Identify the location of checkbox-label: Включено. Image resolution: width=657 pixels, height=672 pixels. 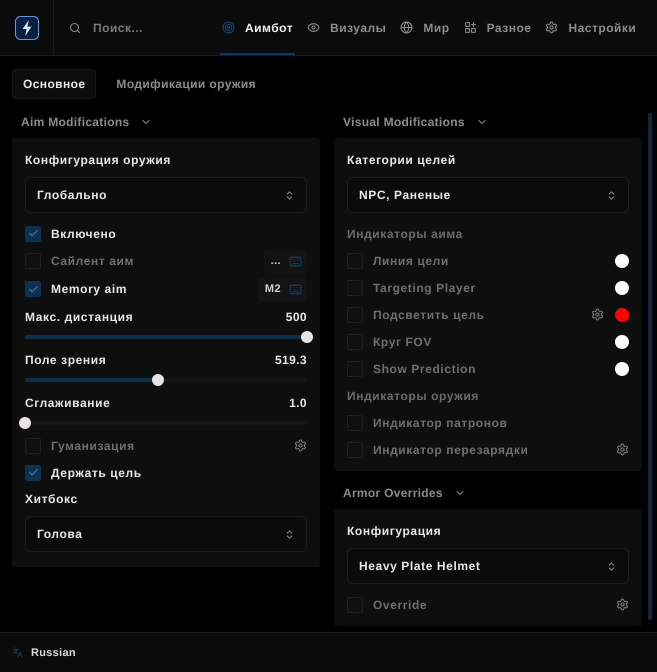
(83, 233).